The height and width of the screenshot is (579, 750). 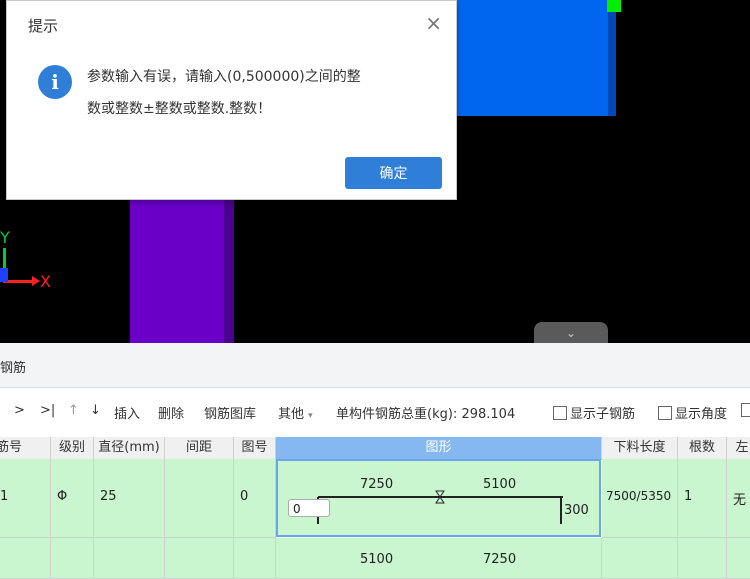 What do you see at coordinates (488, 414) in the screenshot?
I see `total-weight-value: 298.104` at bounding box center [488, 414].